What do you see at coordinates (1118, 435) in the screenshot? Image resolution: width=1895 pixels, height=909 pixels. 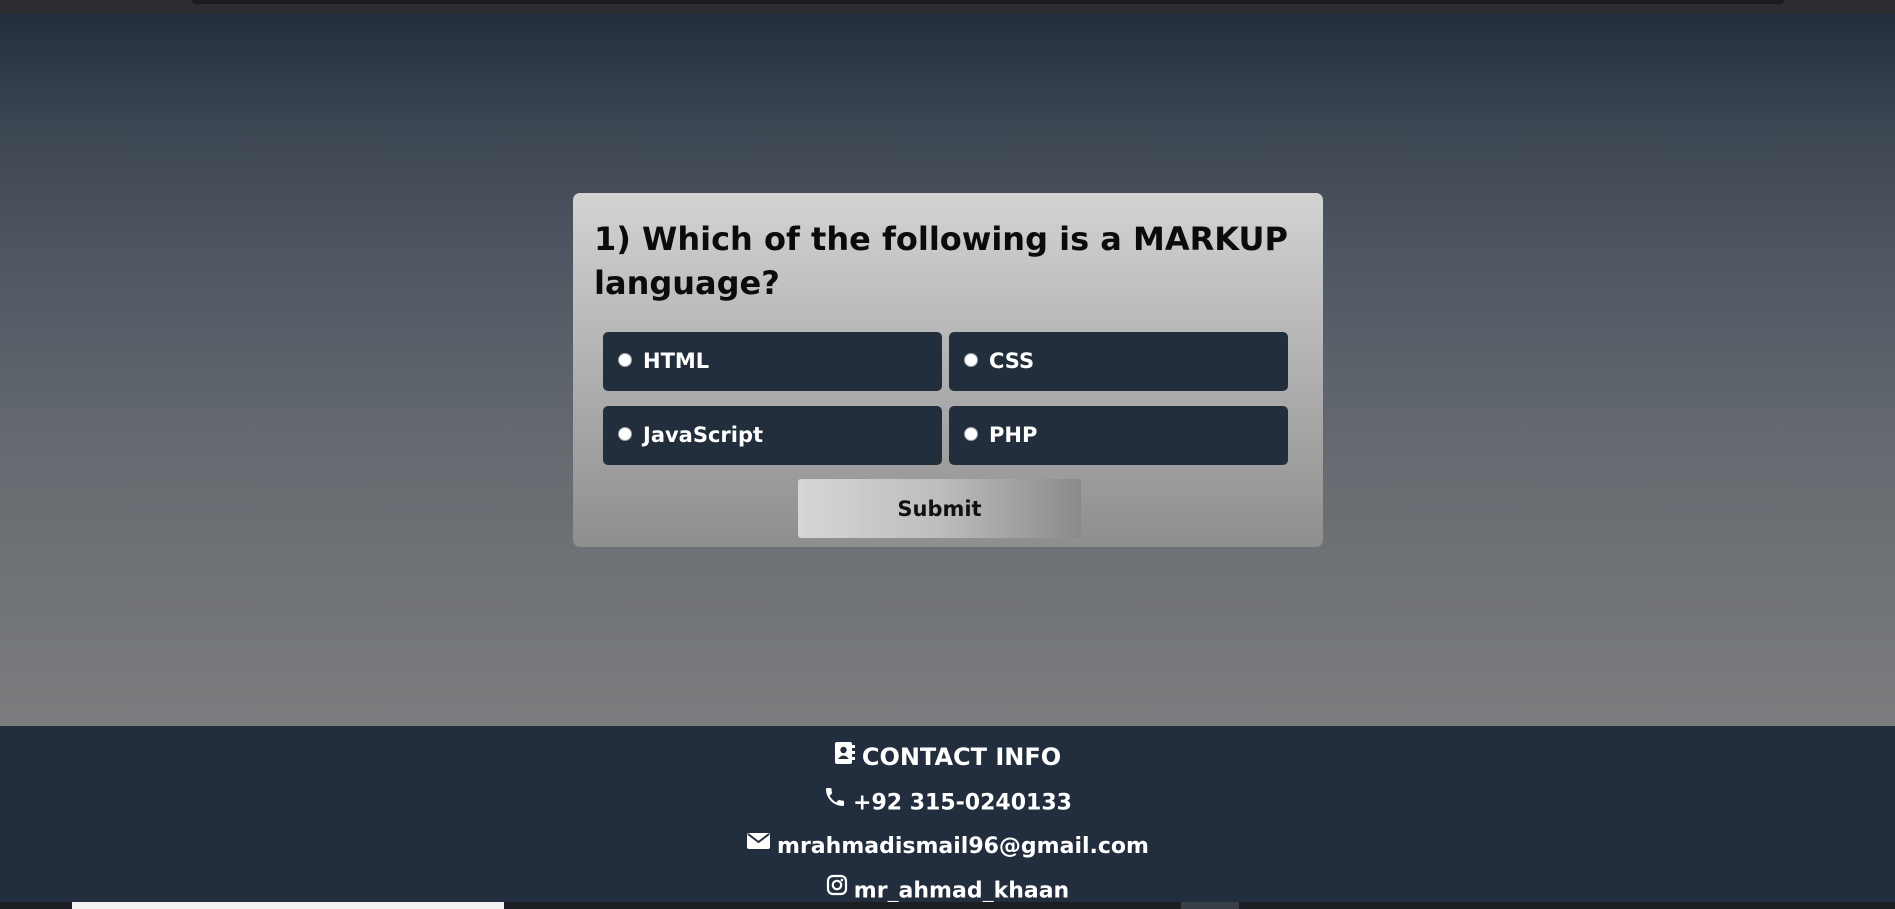 I see `option-php: PHP` at bounding box center [1118, 435].